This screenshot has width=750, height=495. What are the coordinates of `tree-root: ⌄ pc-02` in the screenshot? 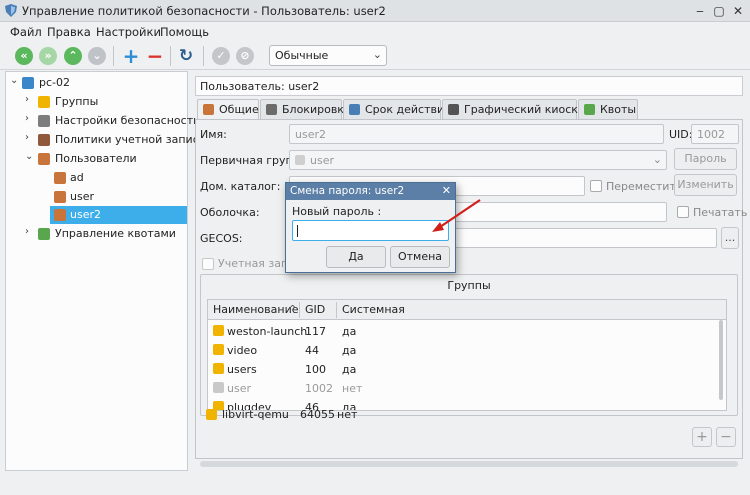 It's located at (97, 83).